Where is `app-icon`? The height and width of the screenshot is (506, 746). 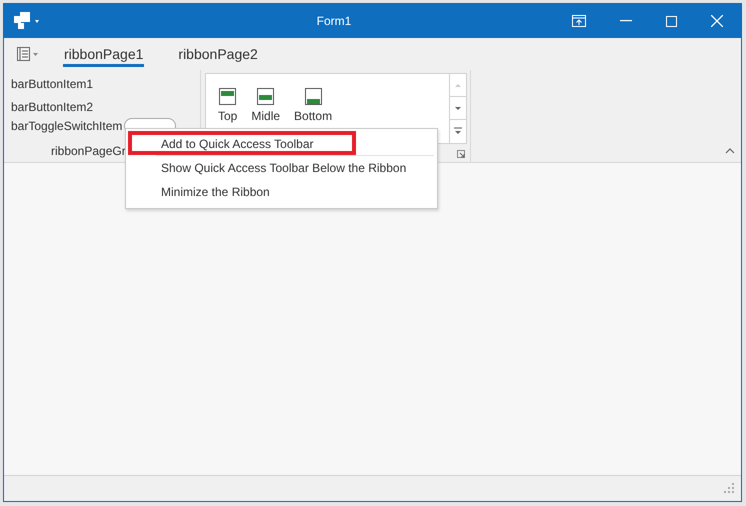 app-icon is located at coordinates (27, 21).